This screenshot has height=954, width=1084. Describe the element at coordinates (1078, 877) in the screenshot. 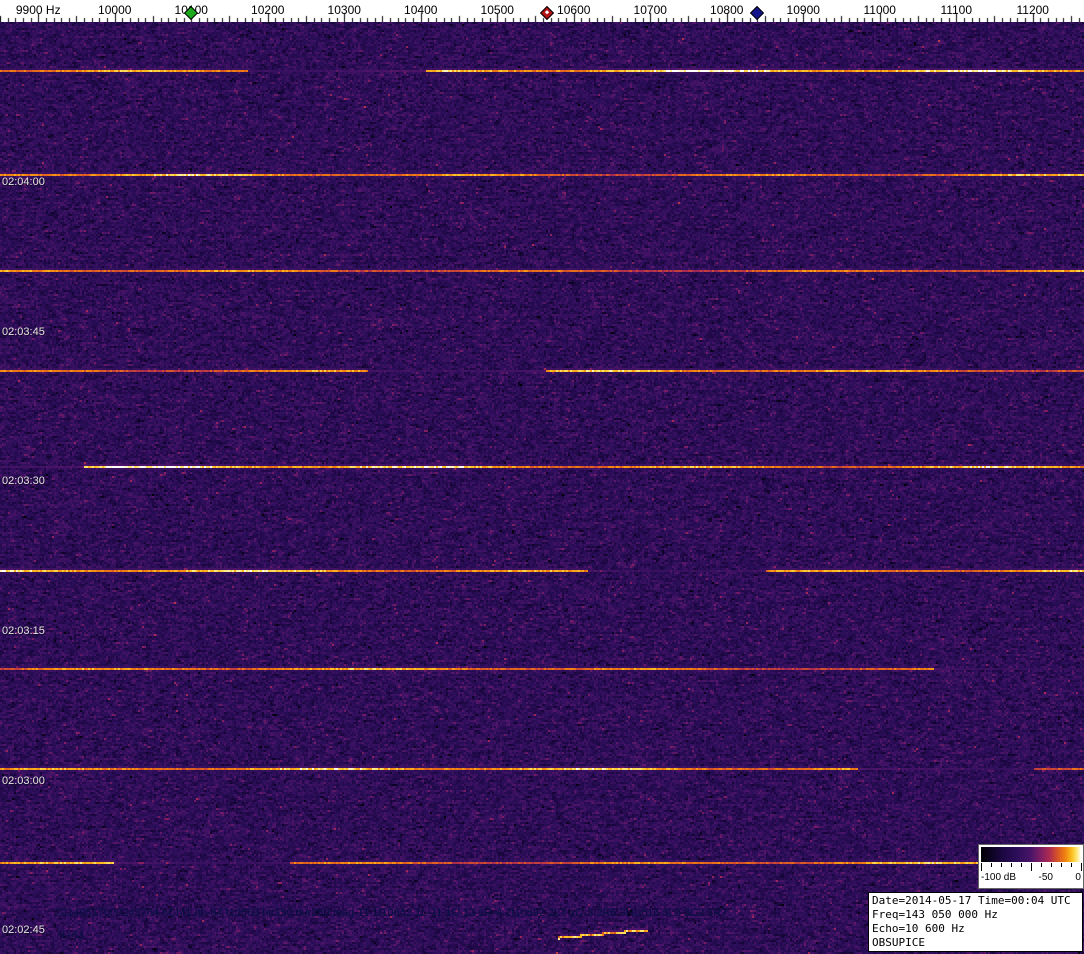

I see `colorbar-label-max: 0` at that location.